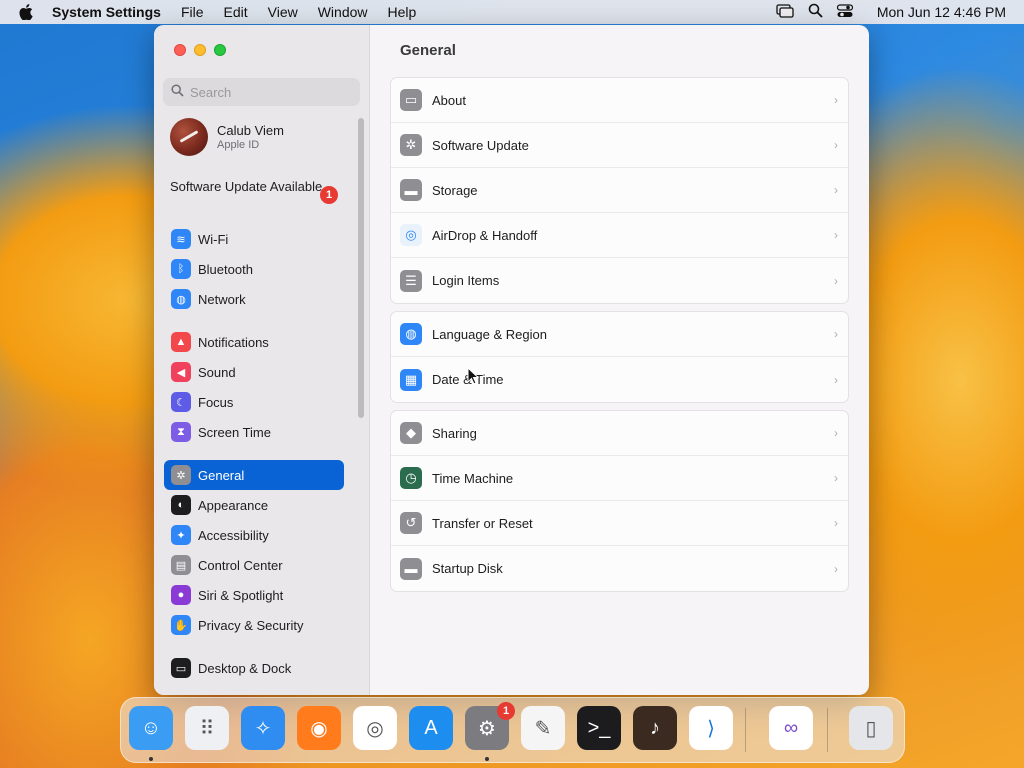 The width and height of the screenshot is (1024, 768). What do you see at coordinates (619, 190) in the screenshot?
I see `settings-row-storage: ▬ Storage ›` at bounding box center [619, 190].